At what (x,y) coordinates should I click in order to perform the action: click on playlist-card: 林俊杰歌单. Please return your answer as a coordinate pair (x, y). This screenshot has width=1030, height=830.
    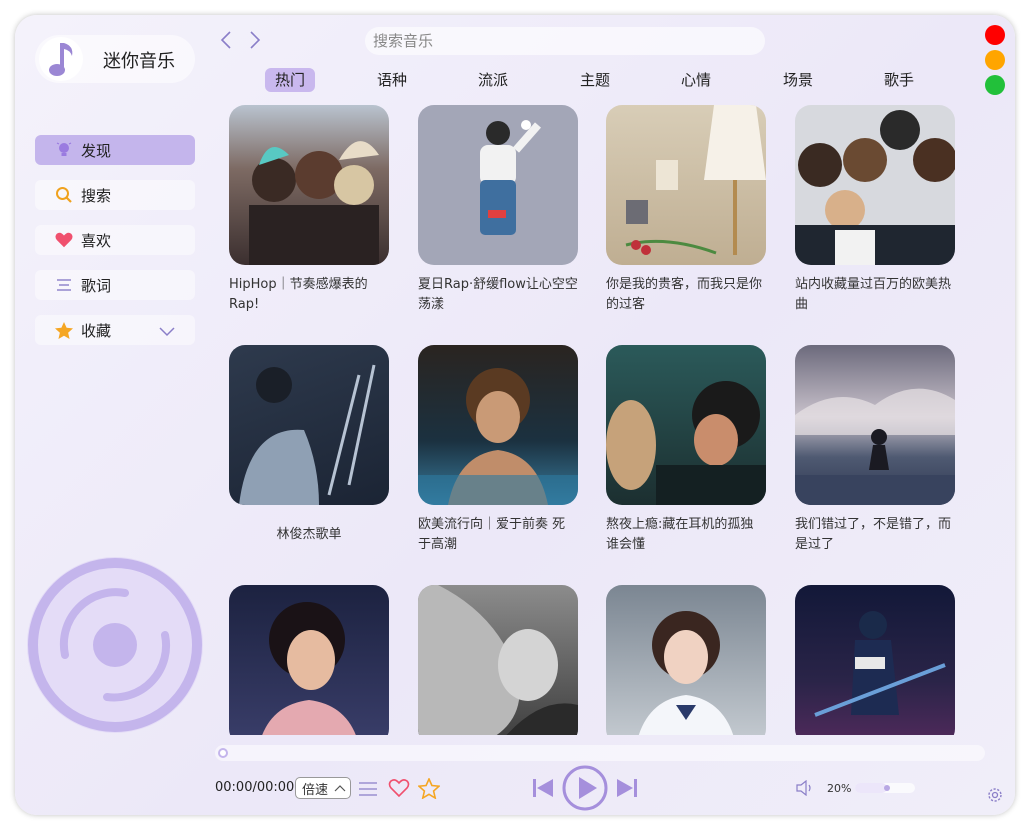
    Looking at the image, I should click on (309, 445).